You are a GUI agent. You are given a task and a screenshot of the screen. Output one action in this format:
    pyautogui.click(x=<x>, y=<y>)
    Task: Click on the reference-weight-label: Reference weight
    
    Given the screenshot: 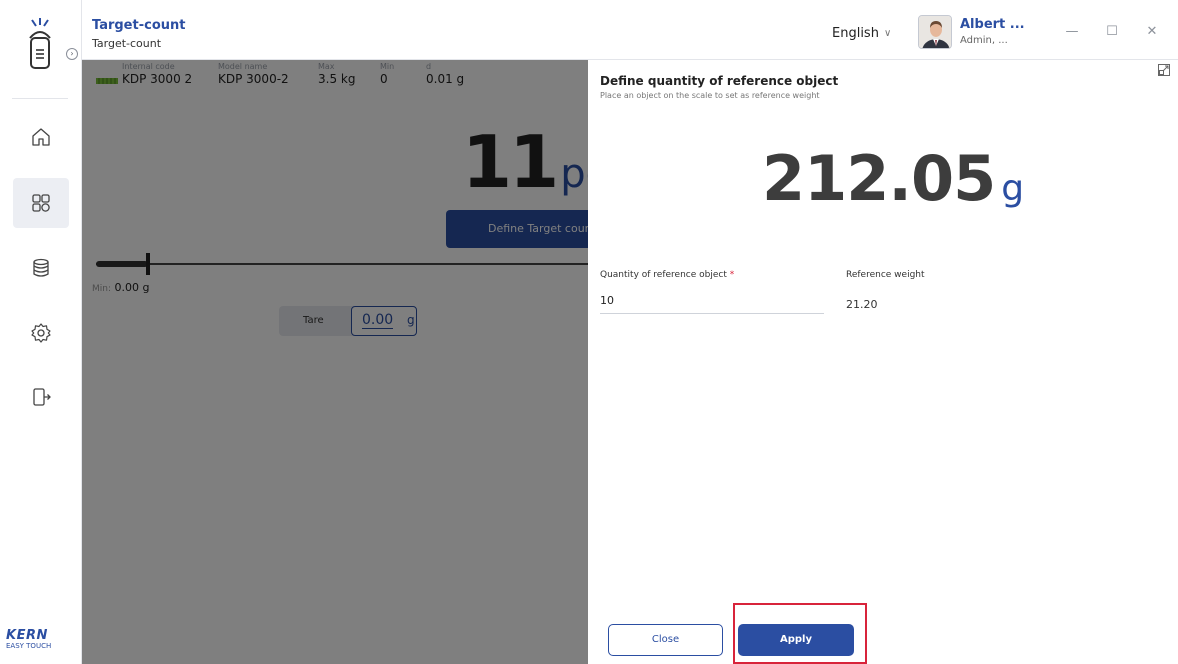 What is the action you would take?
    pyautogui.click(x=885, y=275)
    